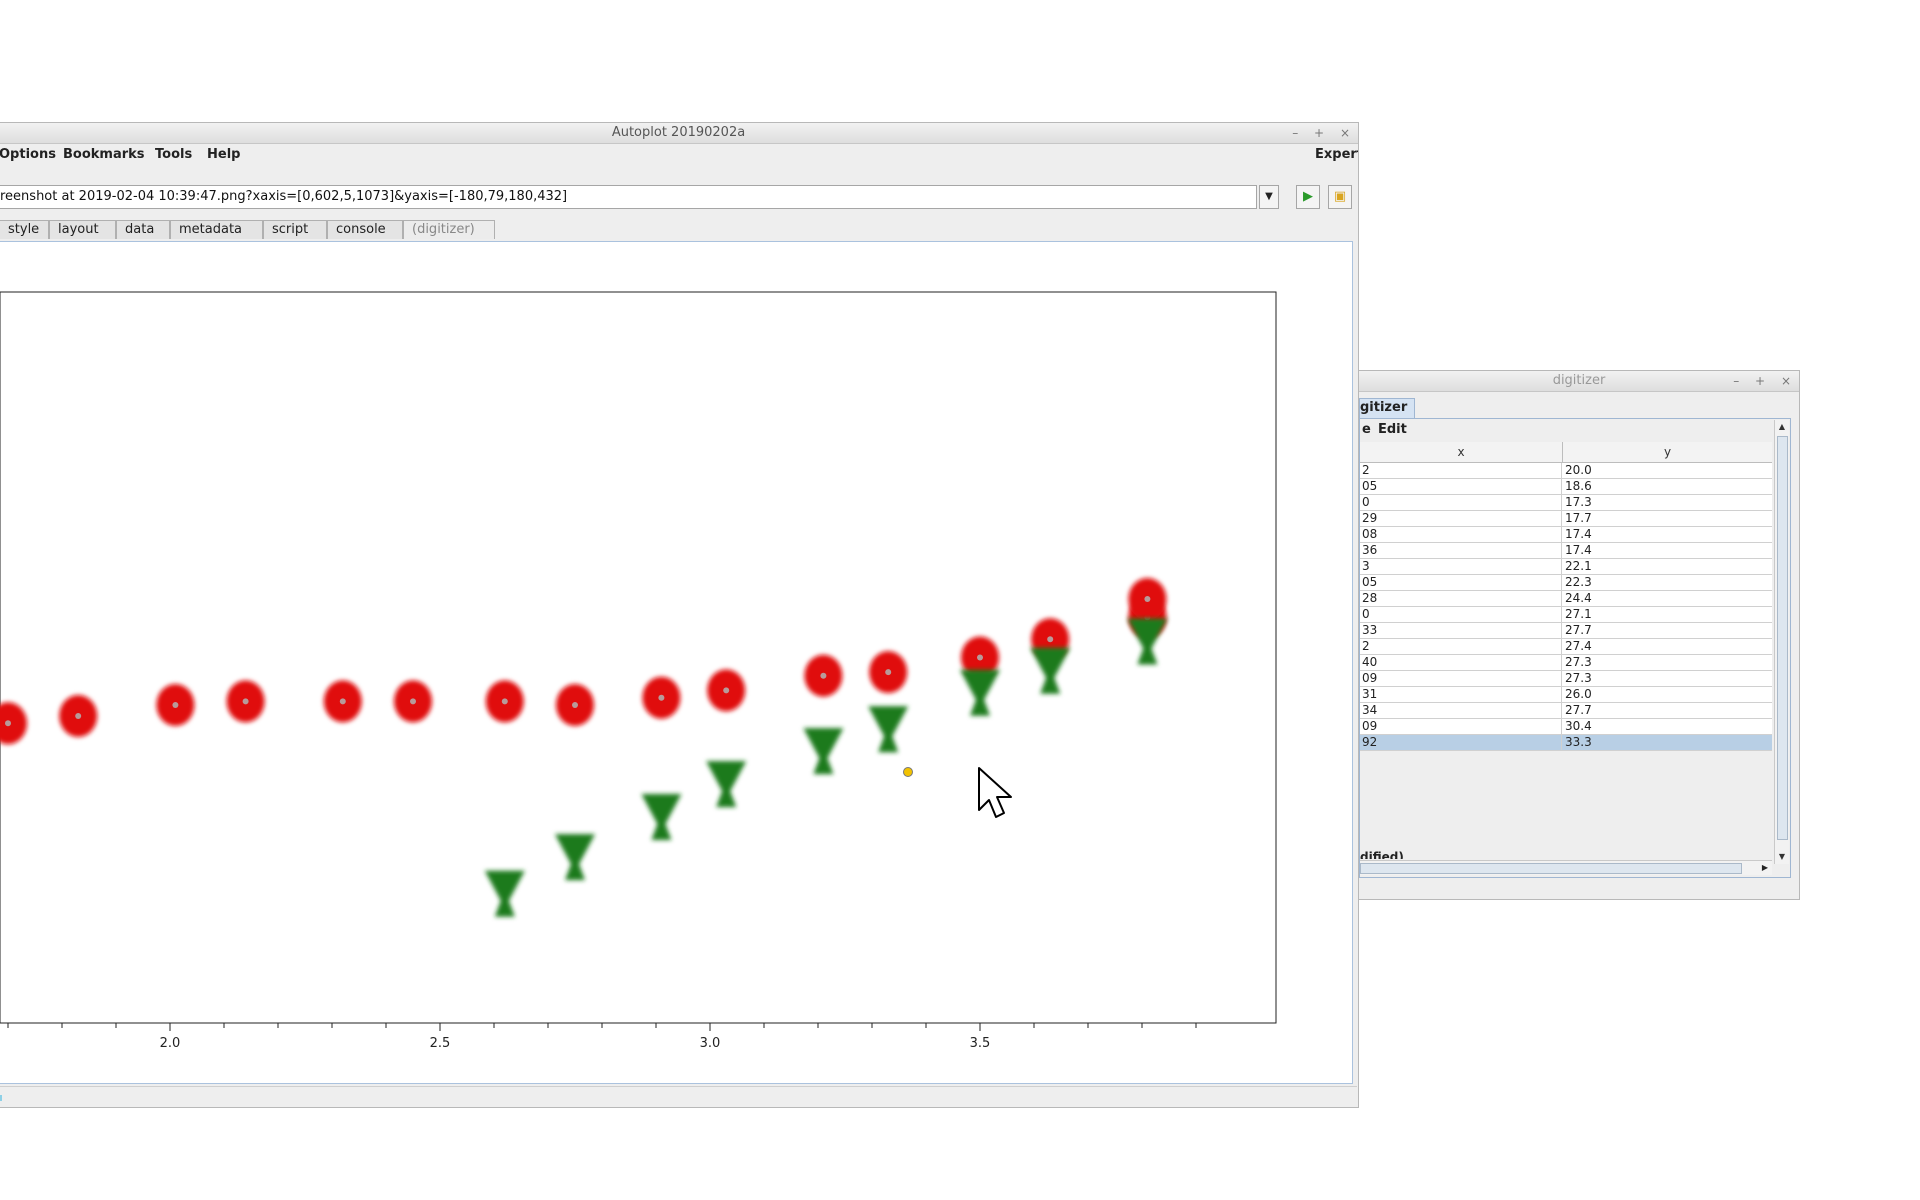  I want to click on table-row: 28 24.4, so click(1566, 599).